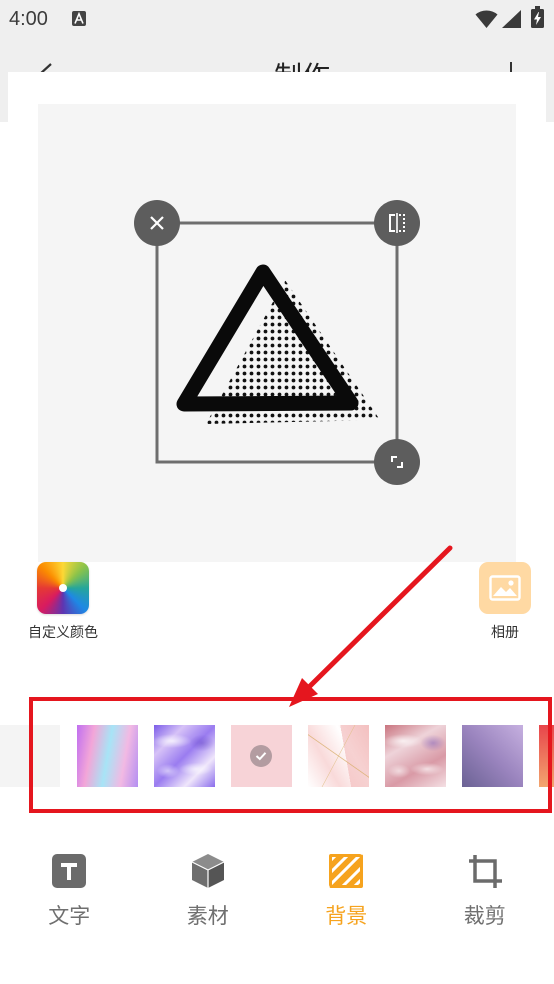 Image resolution: width=554 pixels, height=984 pixels. What do you see at coordinates (537, 17) in the screenshot?
I see `battery-charging-icon` at bounding box center [537, 17].